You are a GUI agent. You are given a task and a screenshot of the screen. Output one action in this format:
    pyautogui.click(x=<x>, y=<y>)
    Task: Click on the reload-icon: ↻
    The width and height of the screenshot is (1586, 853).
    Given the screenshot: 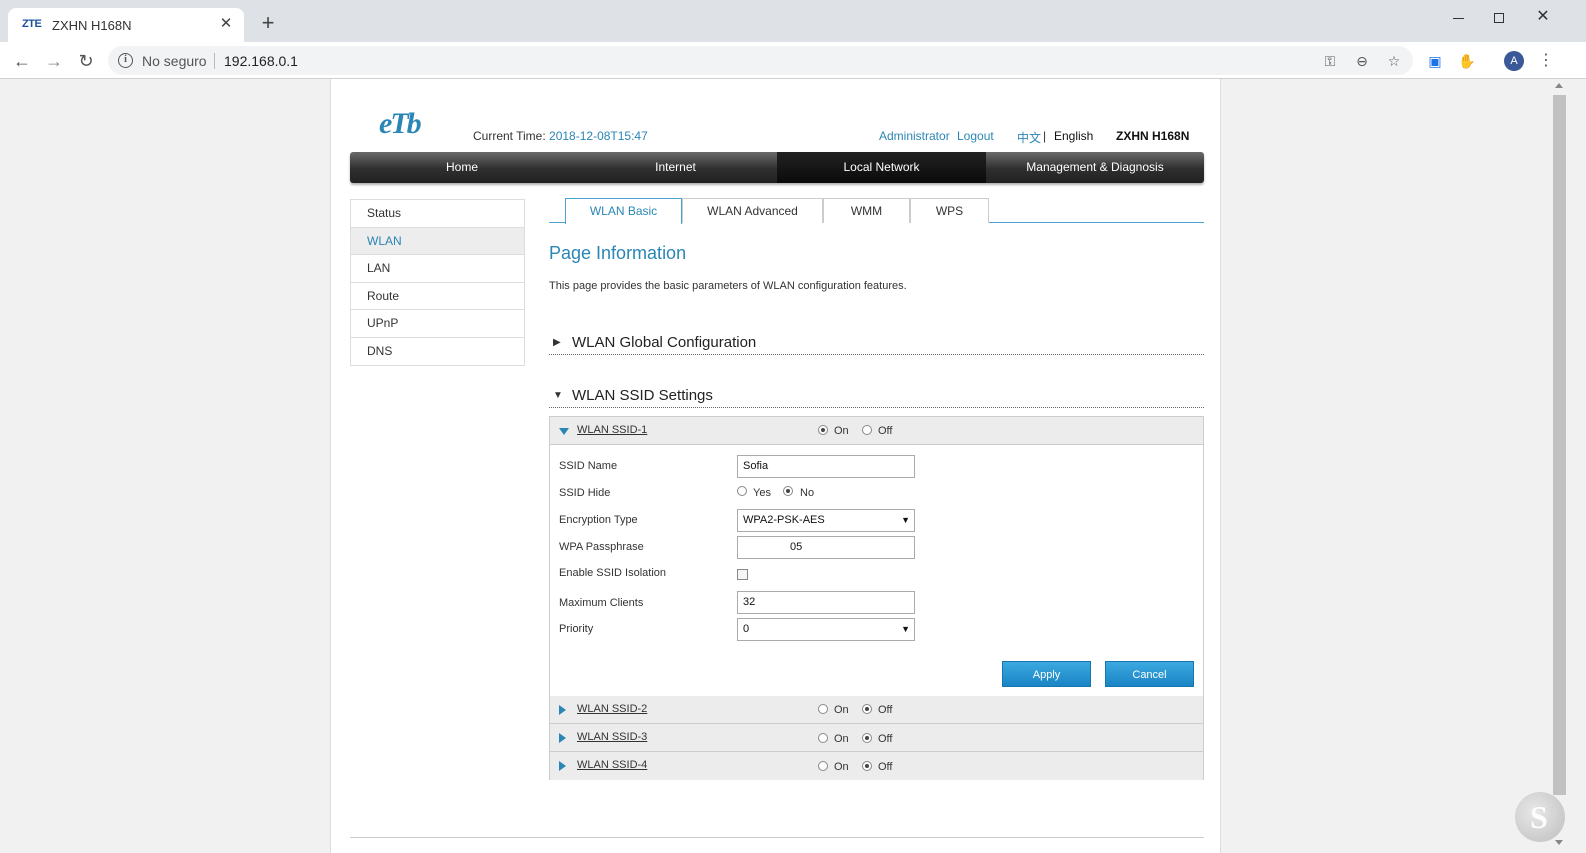 What is the action you would take?
    pyautogui.click(x=86, y=61)
    